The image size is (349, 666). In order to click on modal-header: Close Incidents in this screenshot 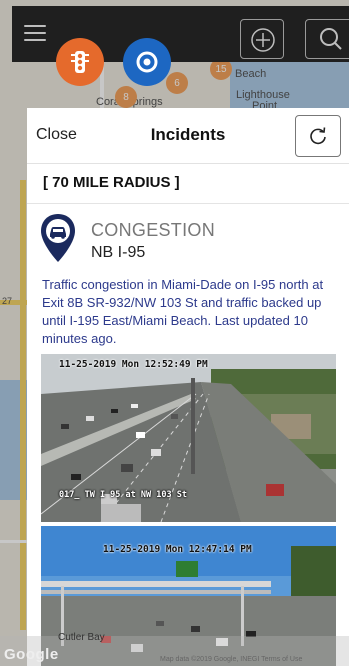, I will do `click(188, 136)`.